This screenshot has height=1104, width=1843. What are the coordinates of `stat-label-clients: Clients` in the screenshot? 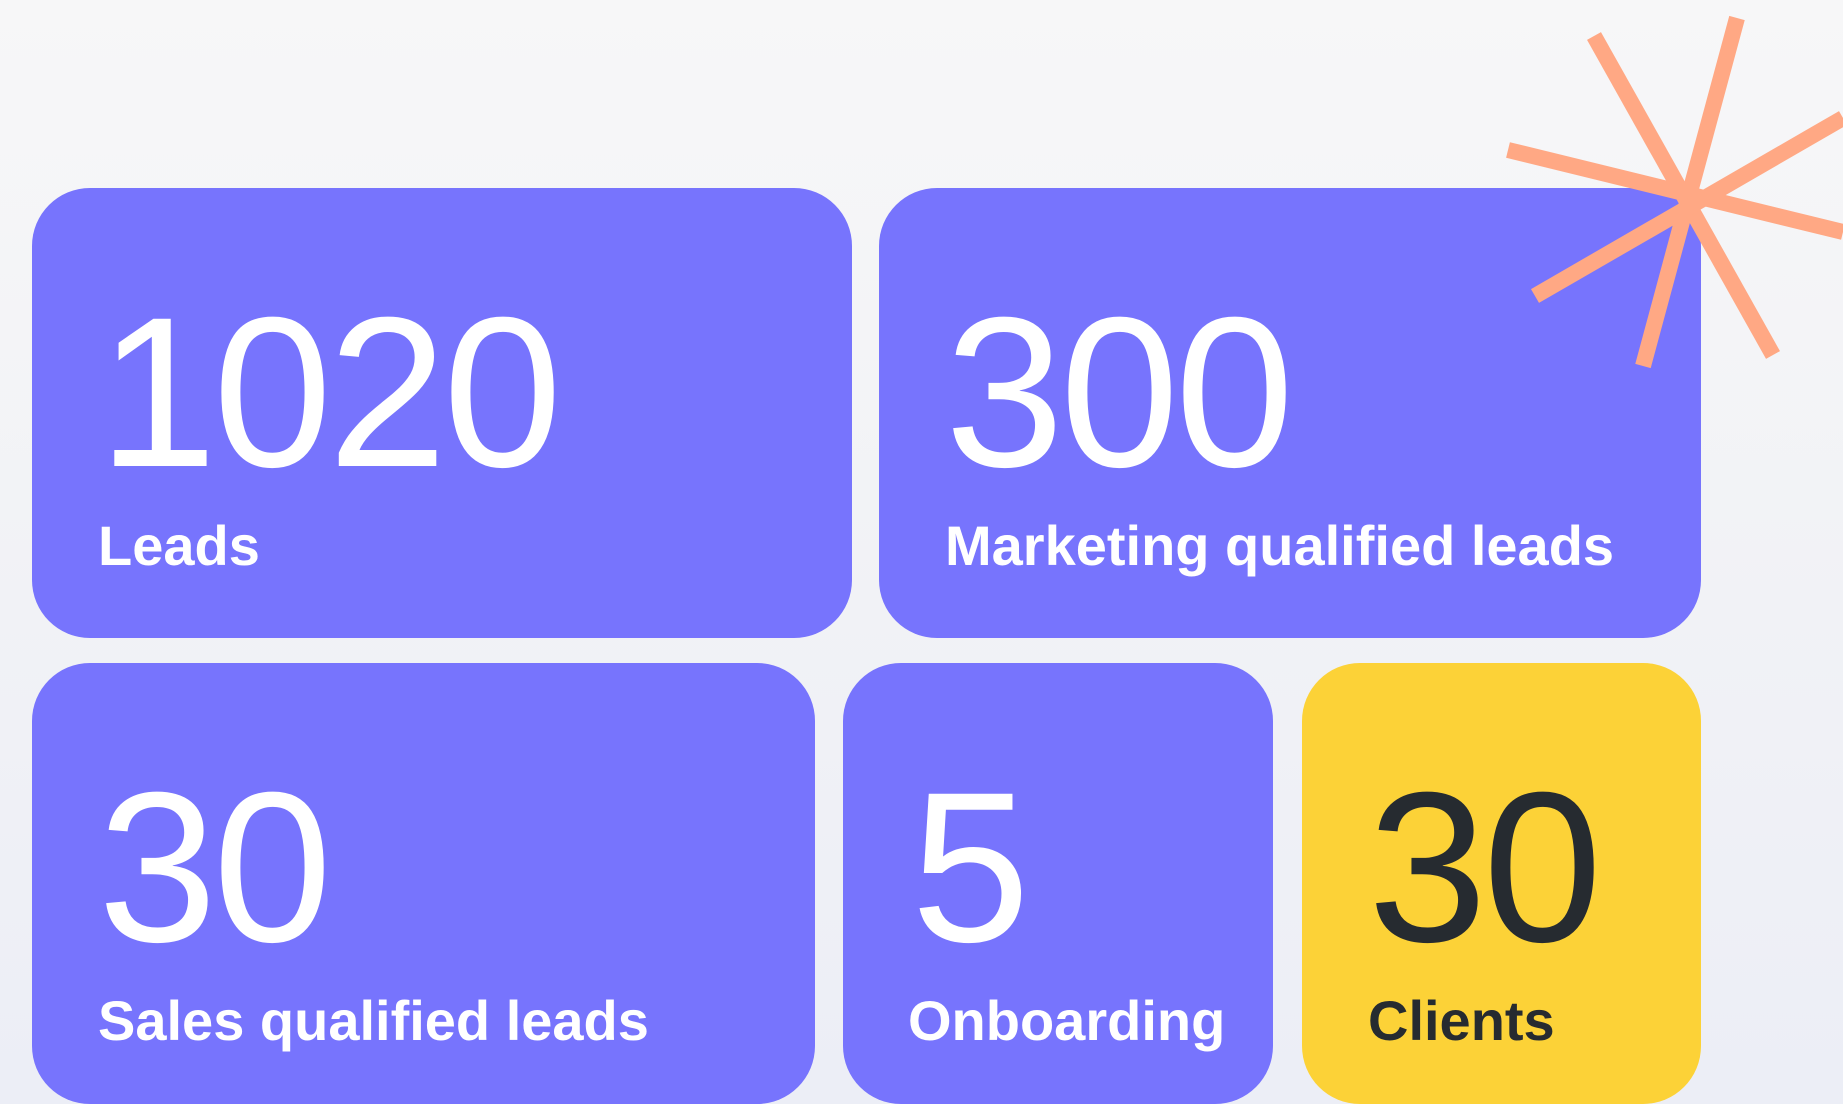 It's located at (1461, 1020).